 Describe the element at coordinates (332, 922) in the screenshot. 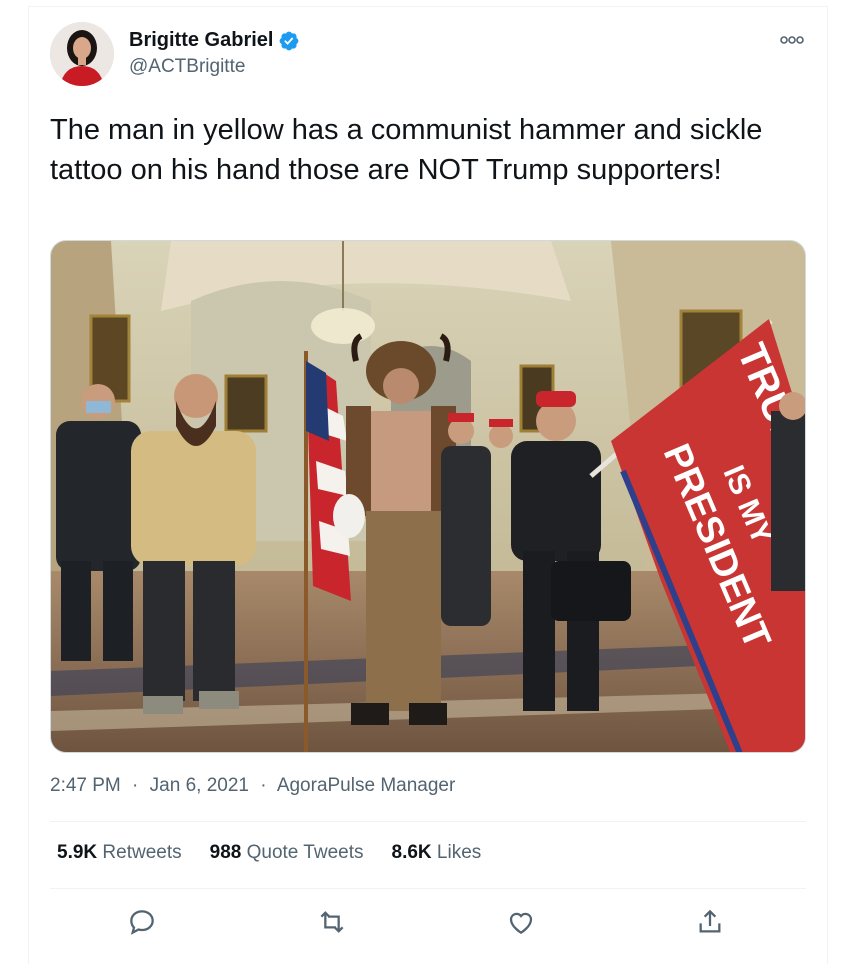

I see `retweet-icon` at that location.